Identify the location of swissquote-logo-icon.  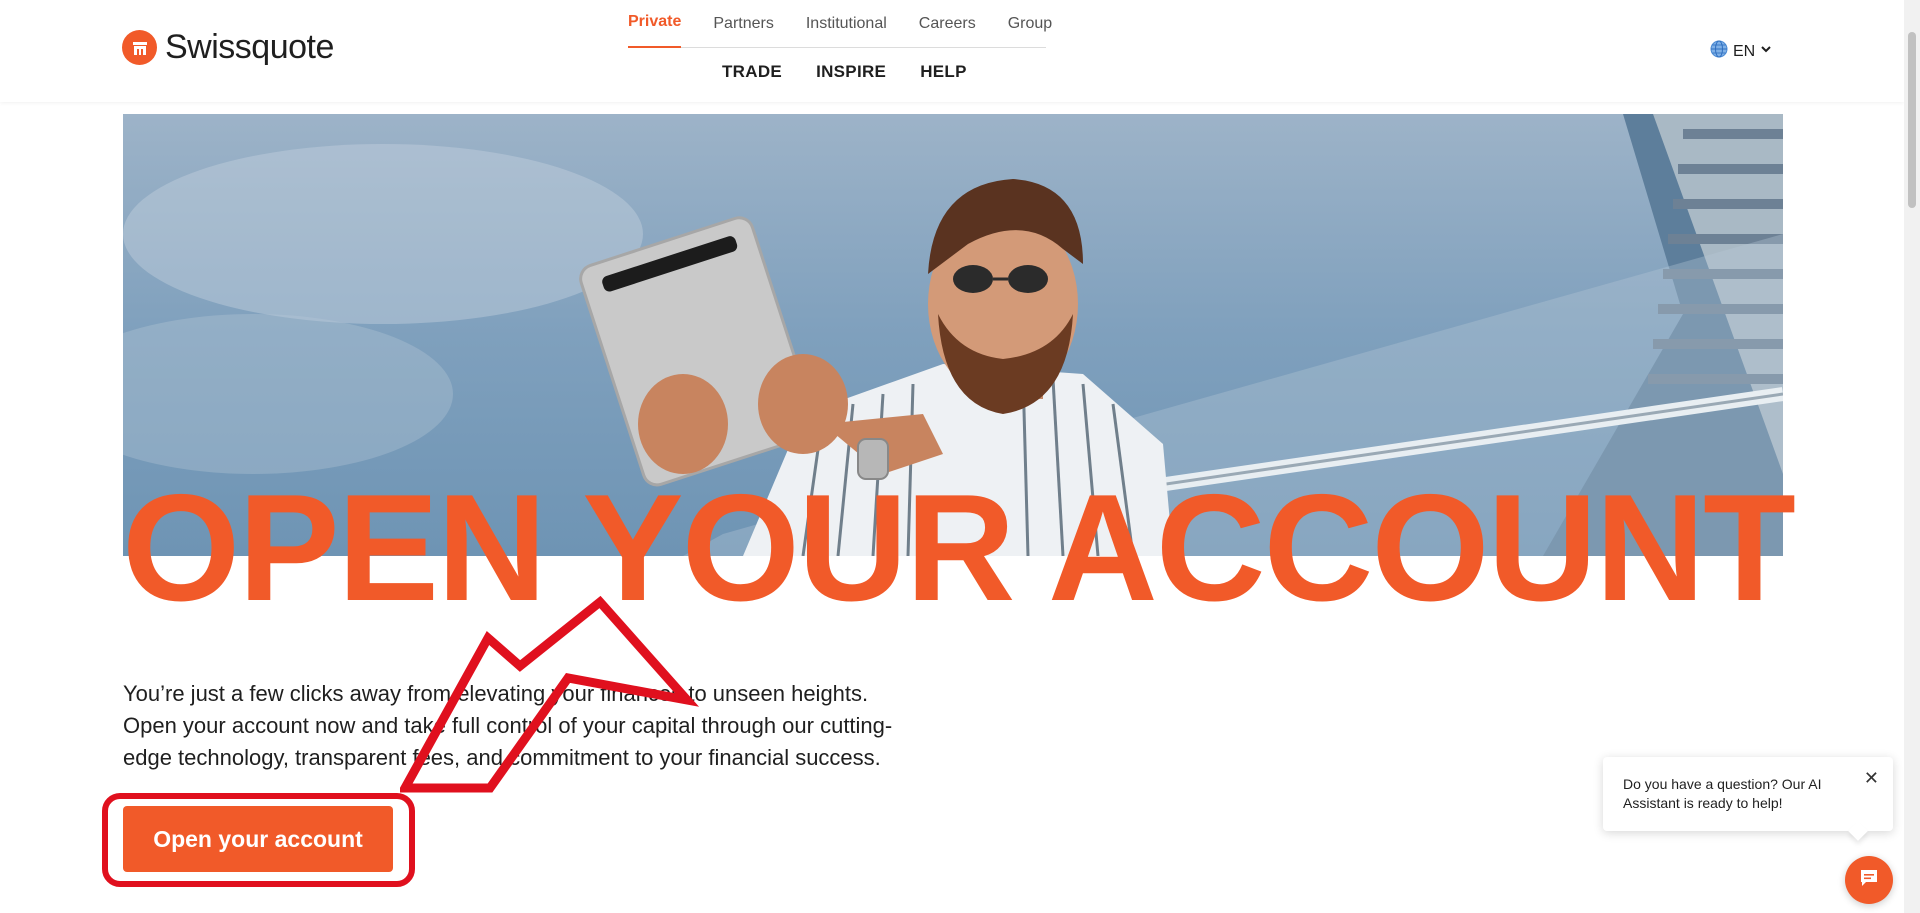
(139, 47).